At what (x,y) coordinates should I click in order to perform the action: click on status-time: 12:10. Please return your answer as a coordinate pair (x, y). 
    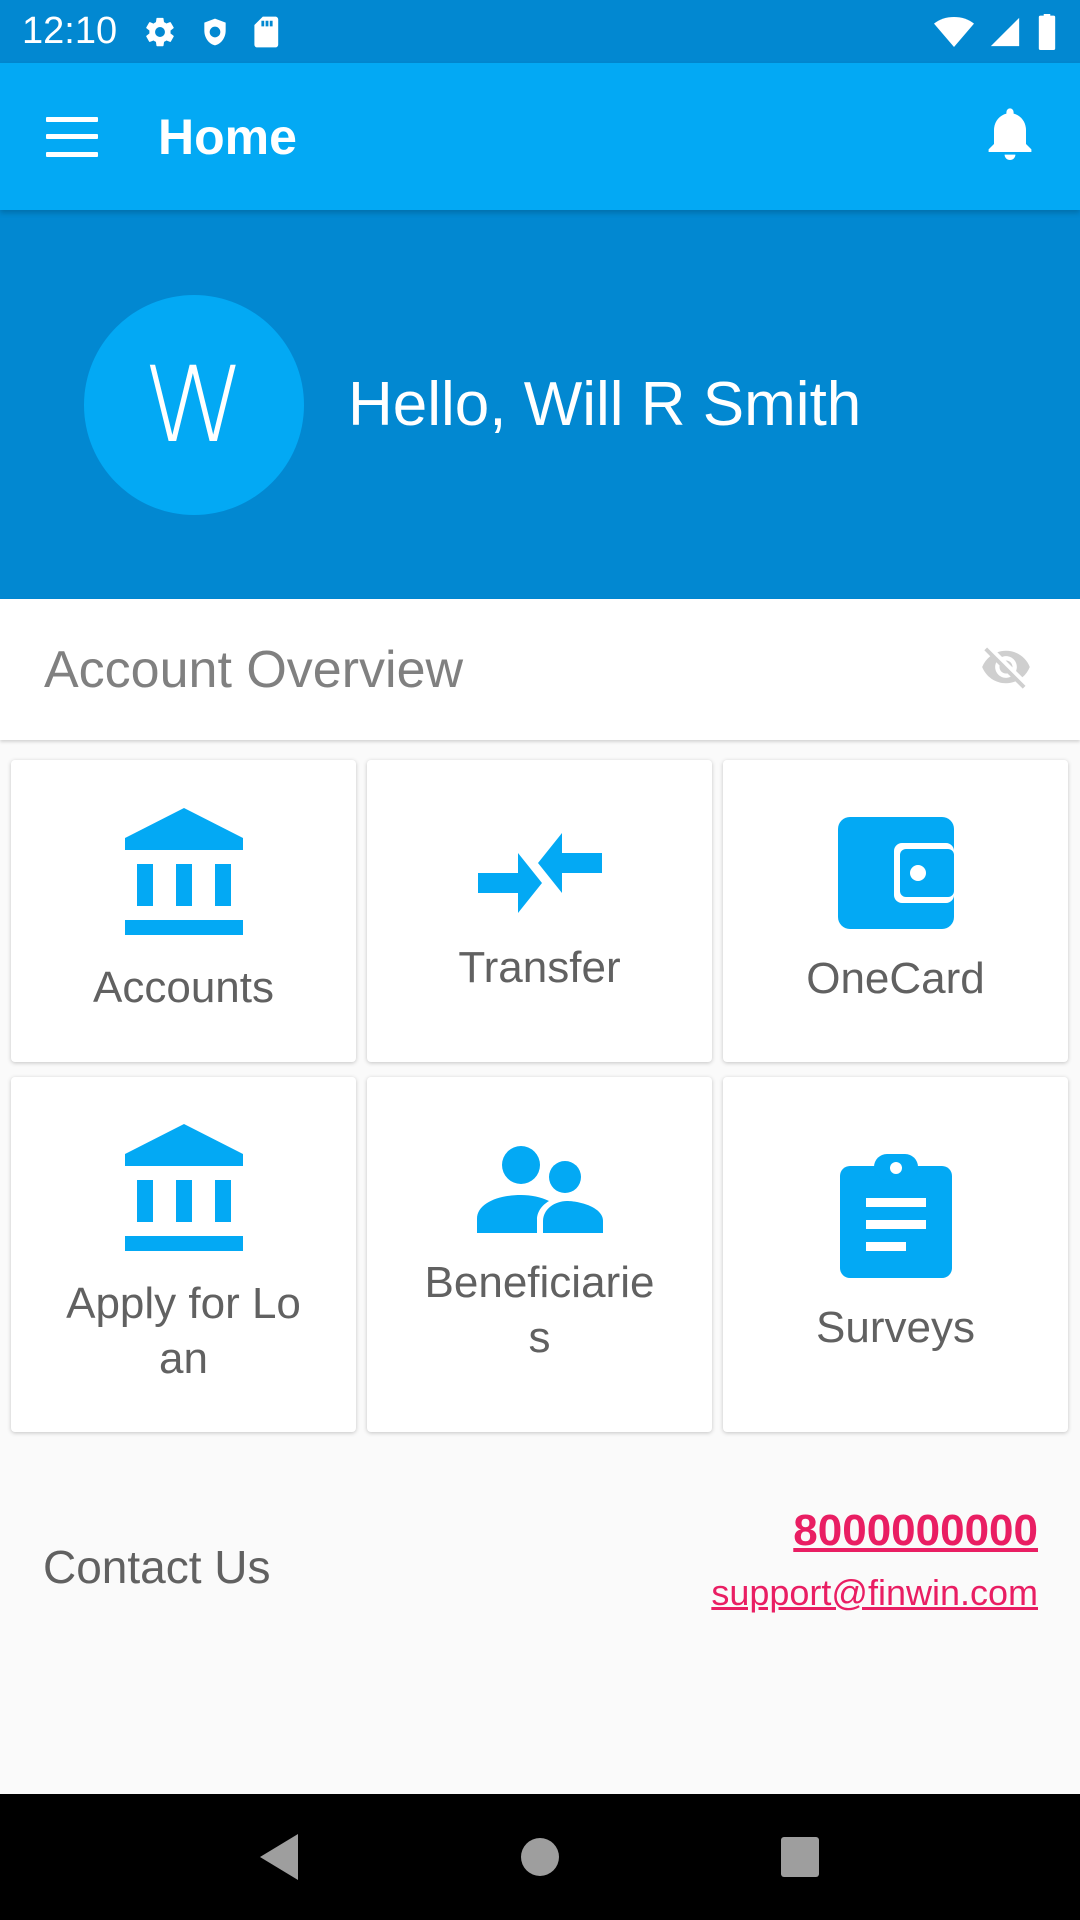
    Looking at the image, I should click on (70, 31).